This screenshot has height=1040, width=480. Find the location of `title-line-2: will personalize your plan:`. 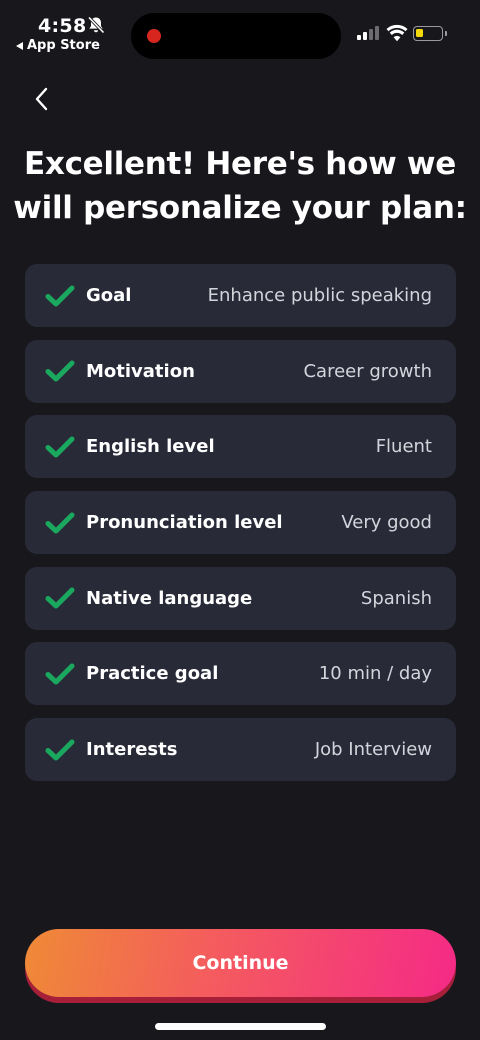

title-line-2: will personalize your plan: is located at coordinates (240, 208).